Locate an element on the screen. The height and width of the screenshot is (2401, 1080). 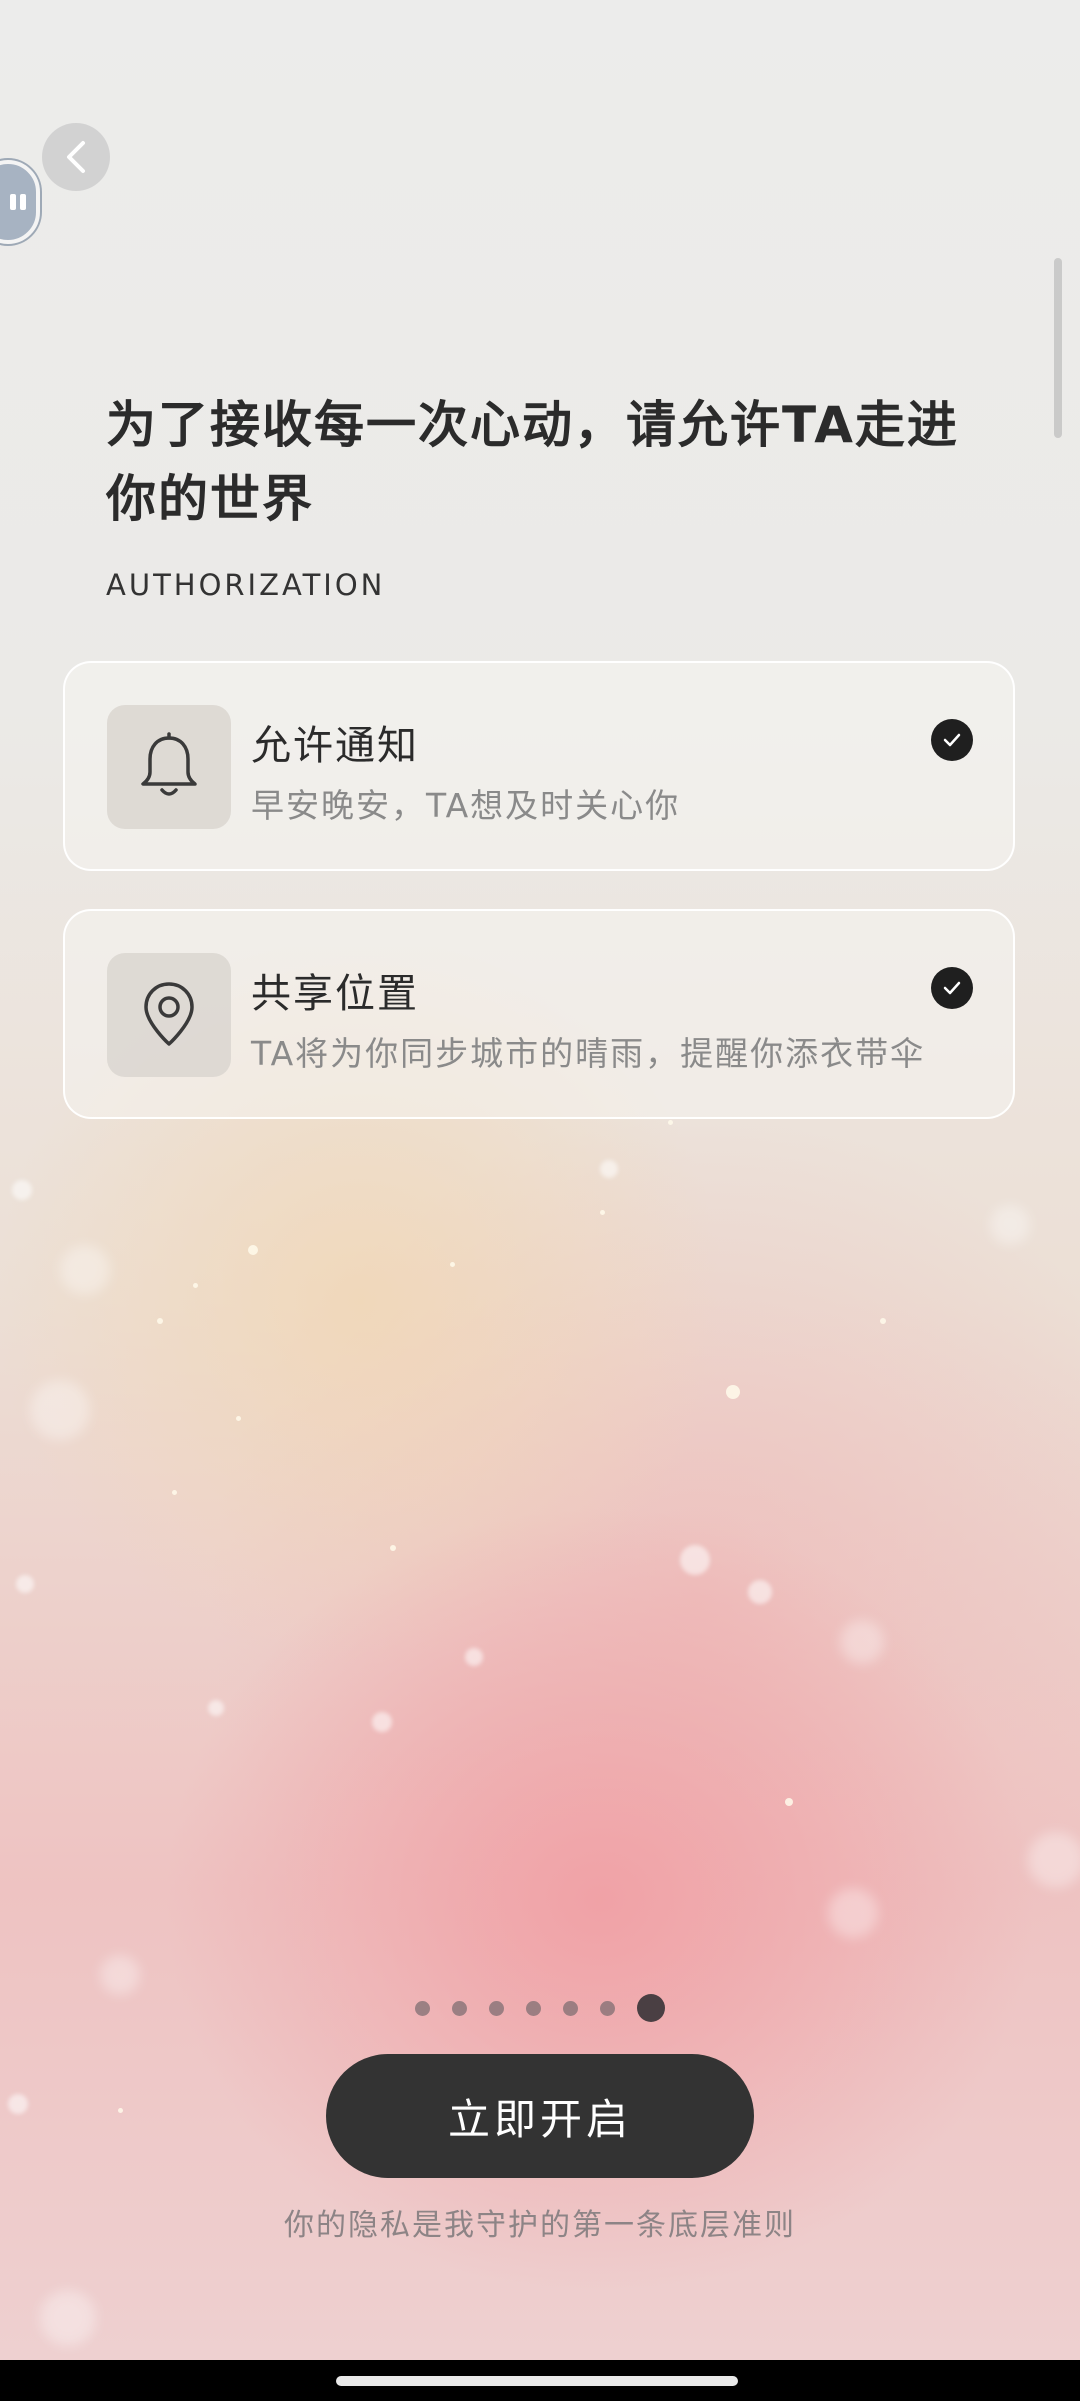
enable-now-button: 立即开启 is located at coordinates (540, 2116).